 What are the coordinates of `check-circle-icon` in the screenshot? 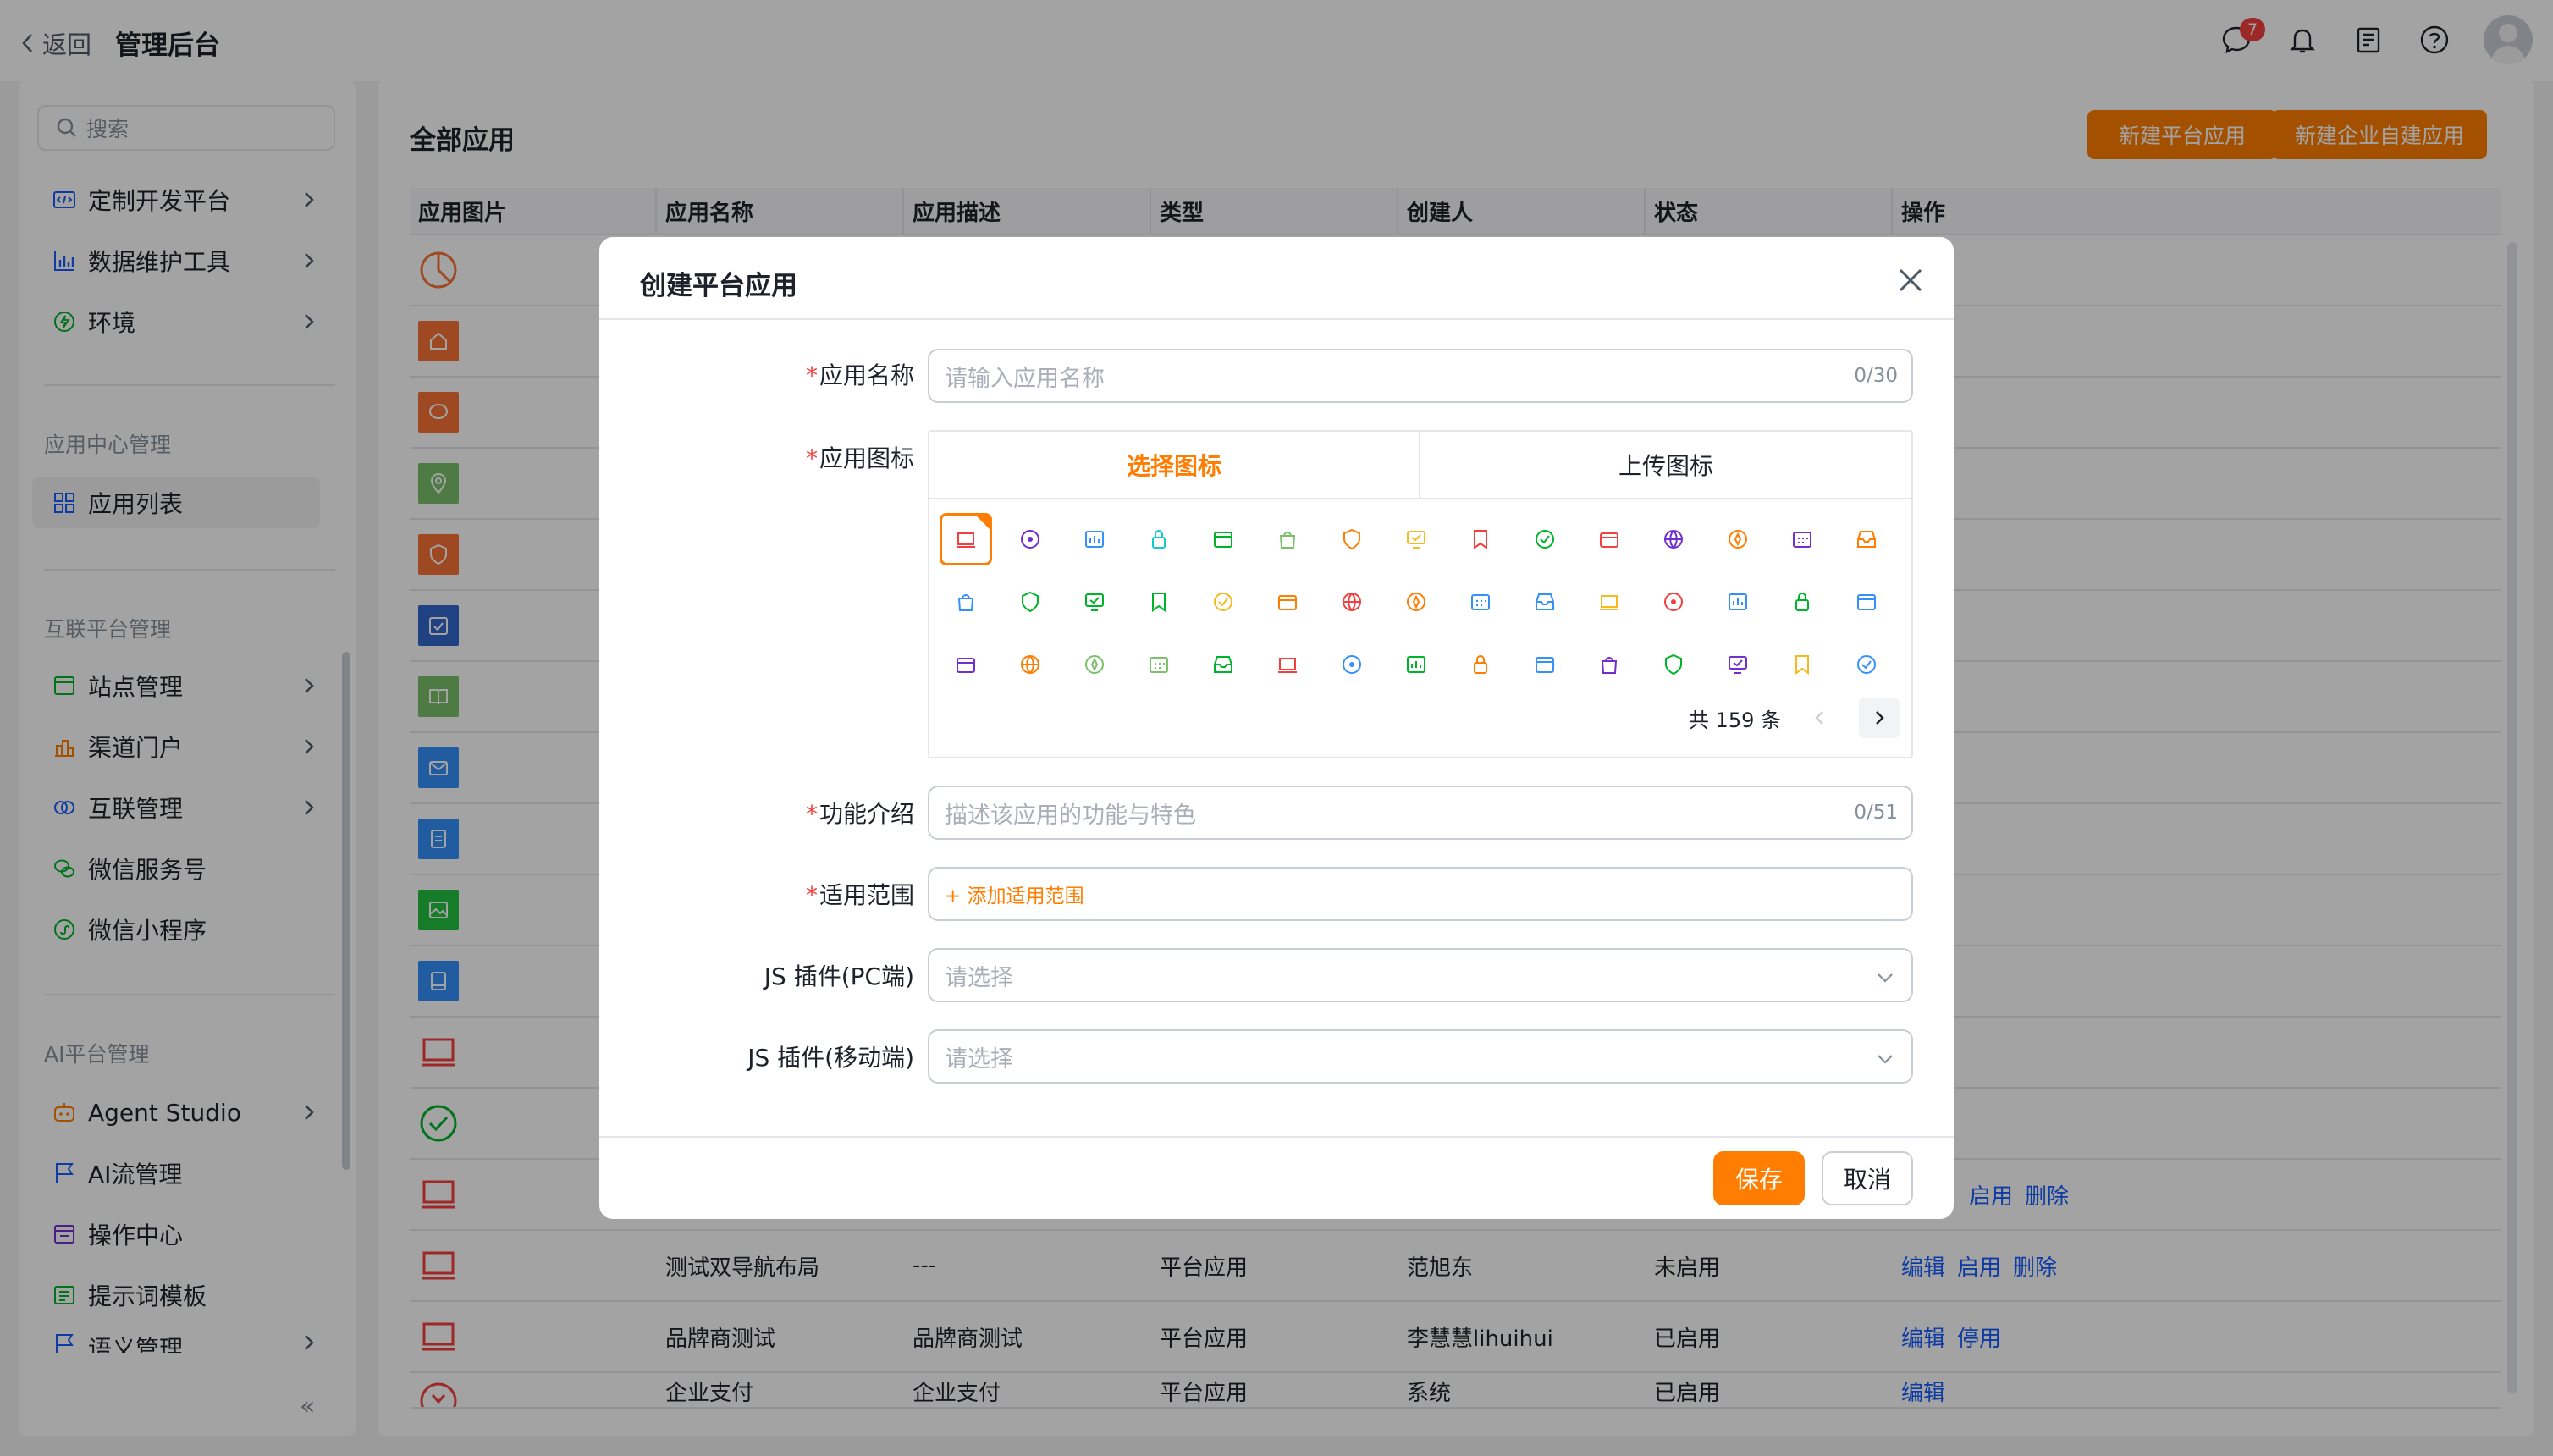 It's located at (1545, 539).